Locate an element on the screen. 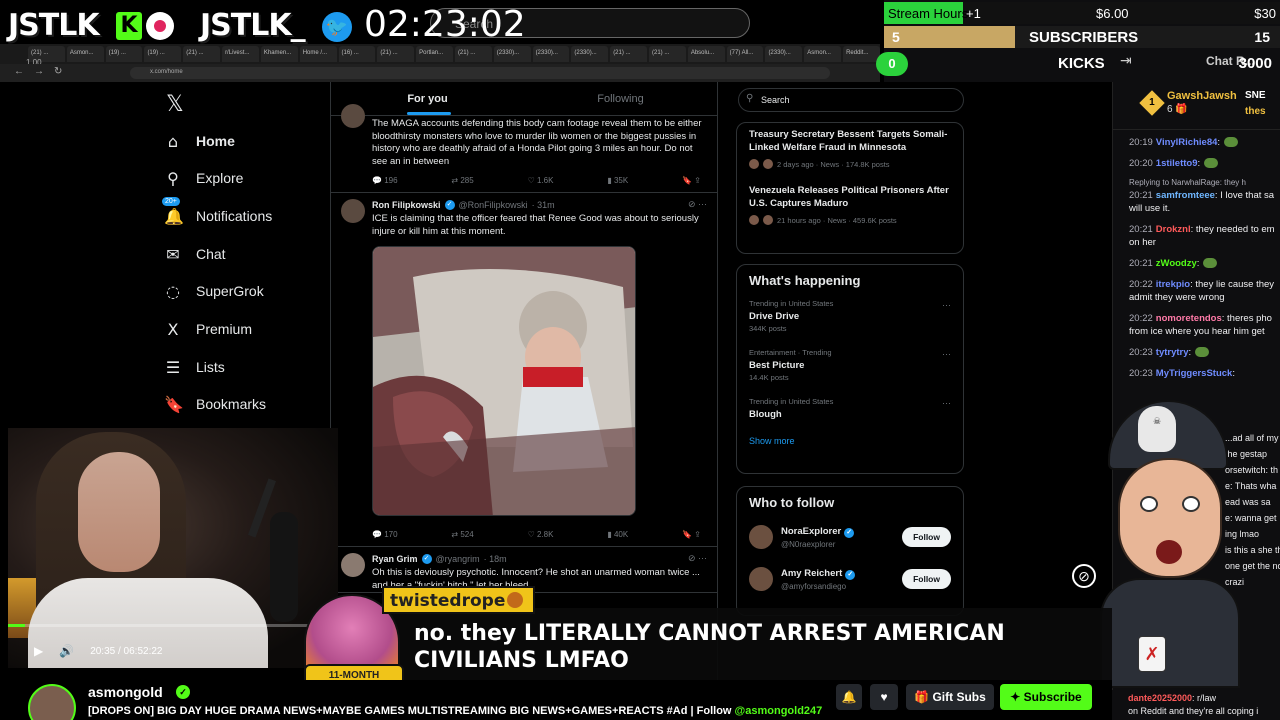 This screenshot has width=1280, height=720. follow-suggestion: NoraExplorer ✓ @N0raexplorer Follow is located at coordinates (850, 537).